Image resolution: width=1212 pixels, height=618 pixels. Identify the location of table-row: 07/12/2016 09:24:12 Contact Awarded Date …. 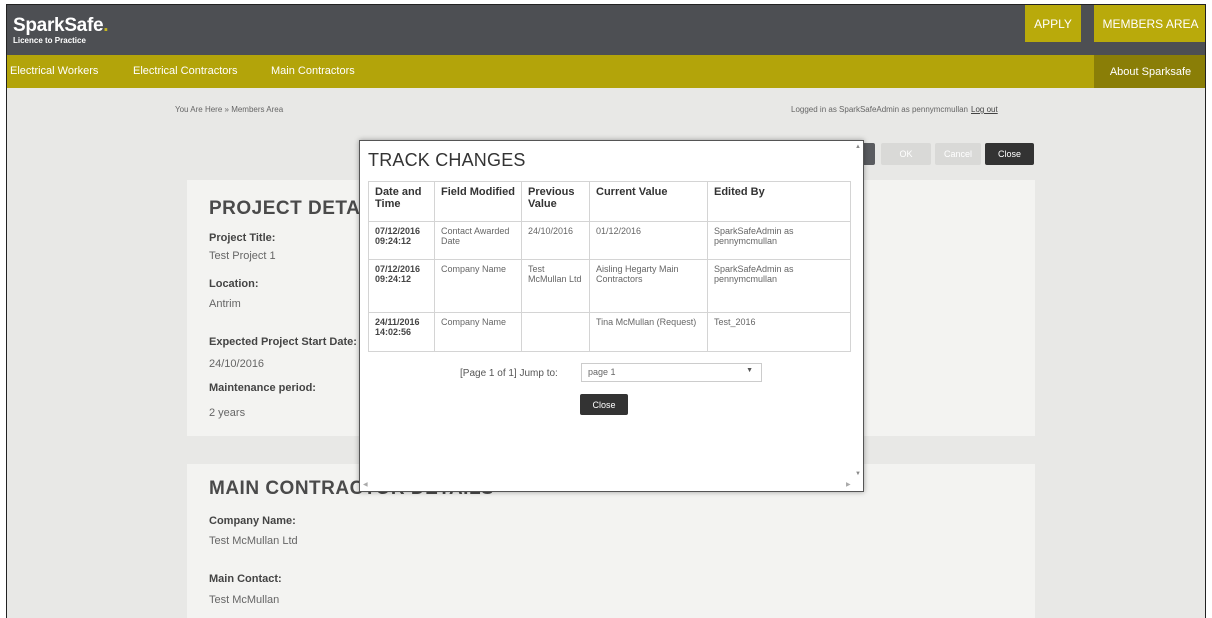
(609, 240).